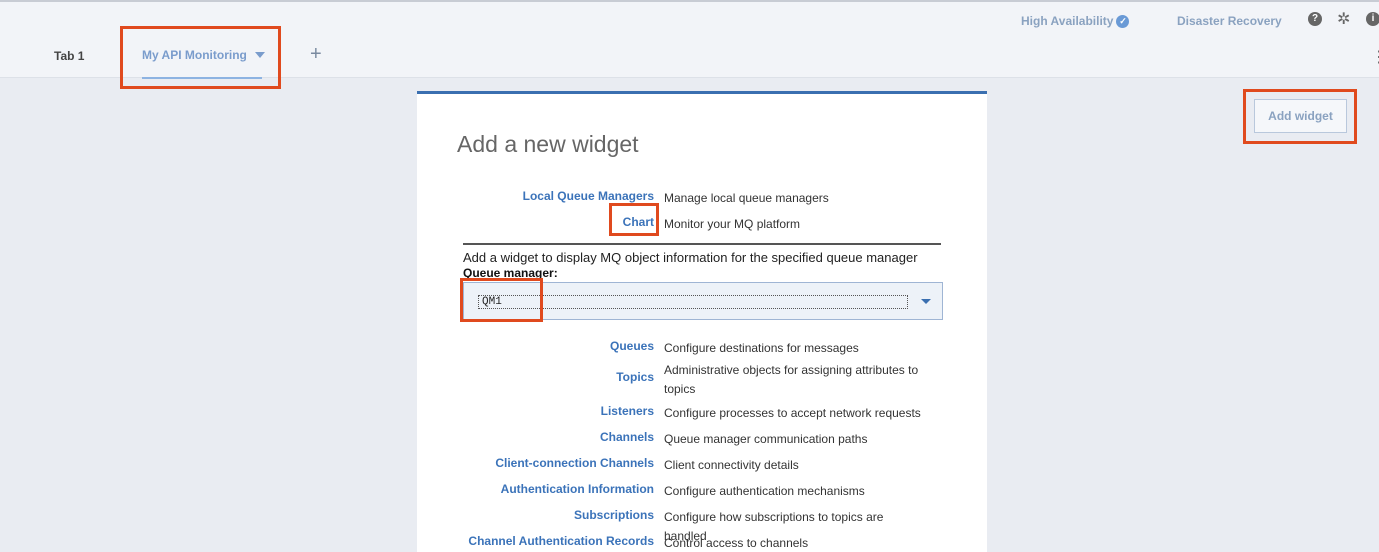 This screenshot has height=552, width=1379. What do you see at coordinates (627, 411) in the screenshot?
I see `listeners-link: Listeners` at bounding box center [627, 411].